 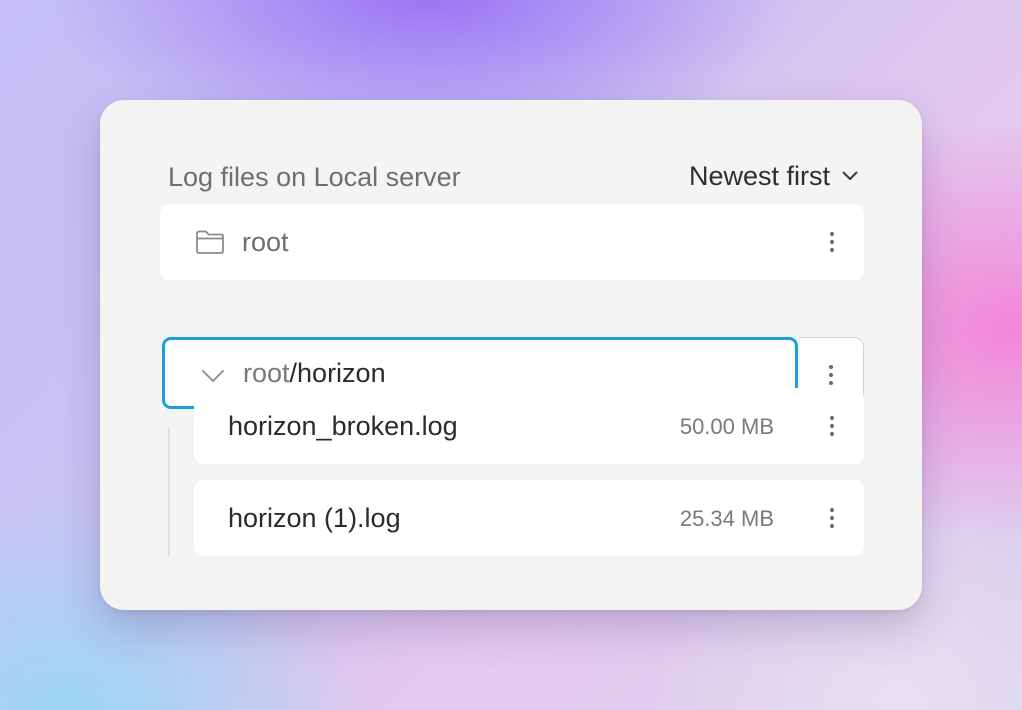 What do you see at coordinates (529, 518) in the screenshot?
I see `file-row: horizon (1).log 25.34 MB` at bounding box center [529, 518].